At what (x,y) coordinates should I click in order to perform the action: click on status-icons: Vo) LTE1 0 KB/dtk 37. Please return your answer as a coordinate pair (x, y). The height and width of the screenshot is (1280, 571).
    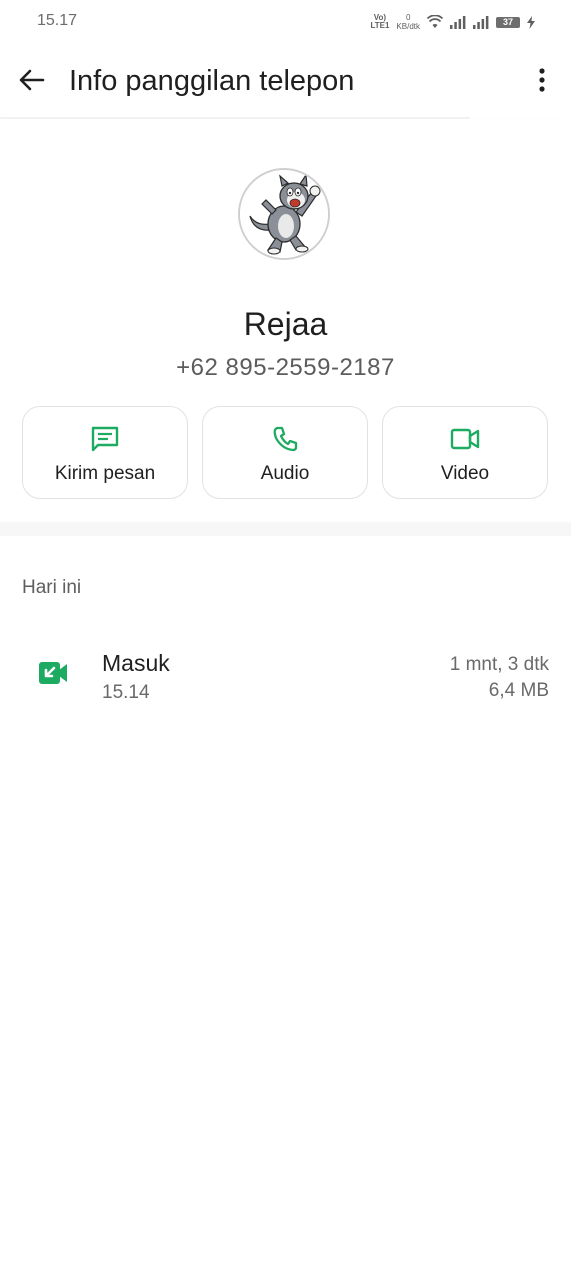
    Looking at the image, I should click on (452, 22).